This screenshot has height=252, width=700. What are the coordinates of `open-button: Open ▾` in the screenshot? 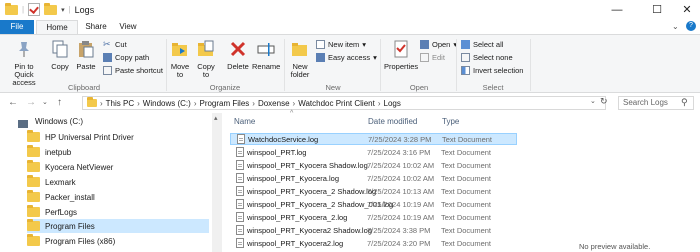 It's located at (438, 44).